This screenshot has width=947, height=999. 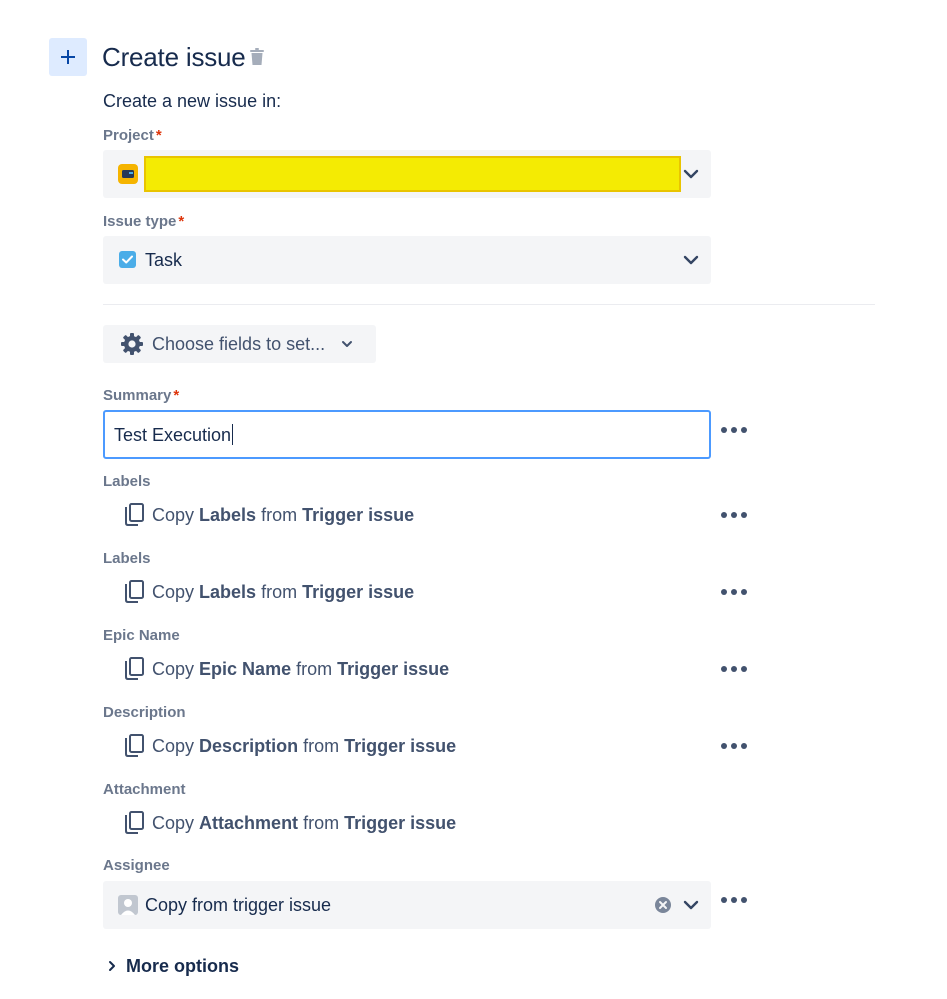 I want to click on issue-type-value: Task, so click(x=164, y=260).